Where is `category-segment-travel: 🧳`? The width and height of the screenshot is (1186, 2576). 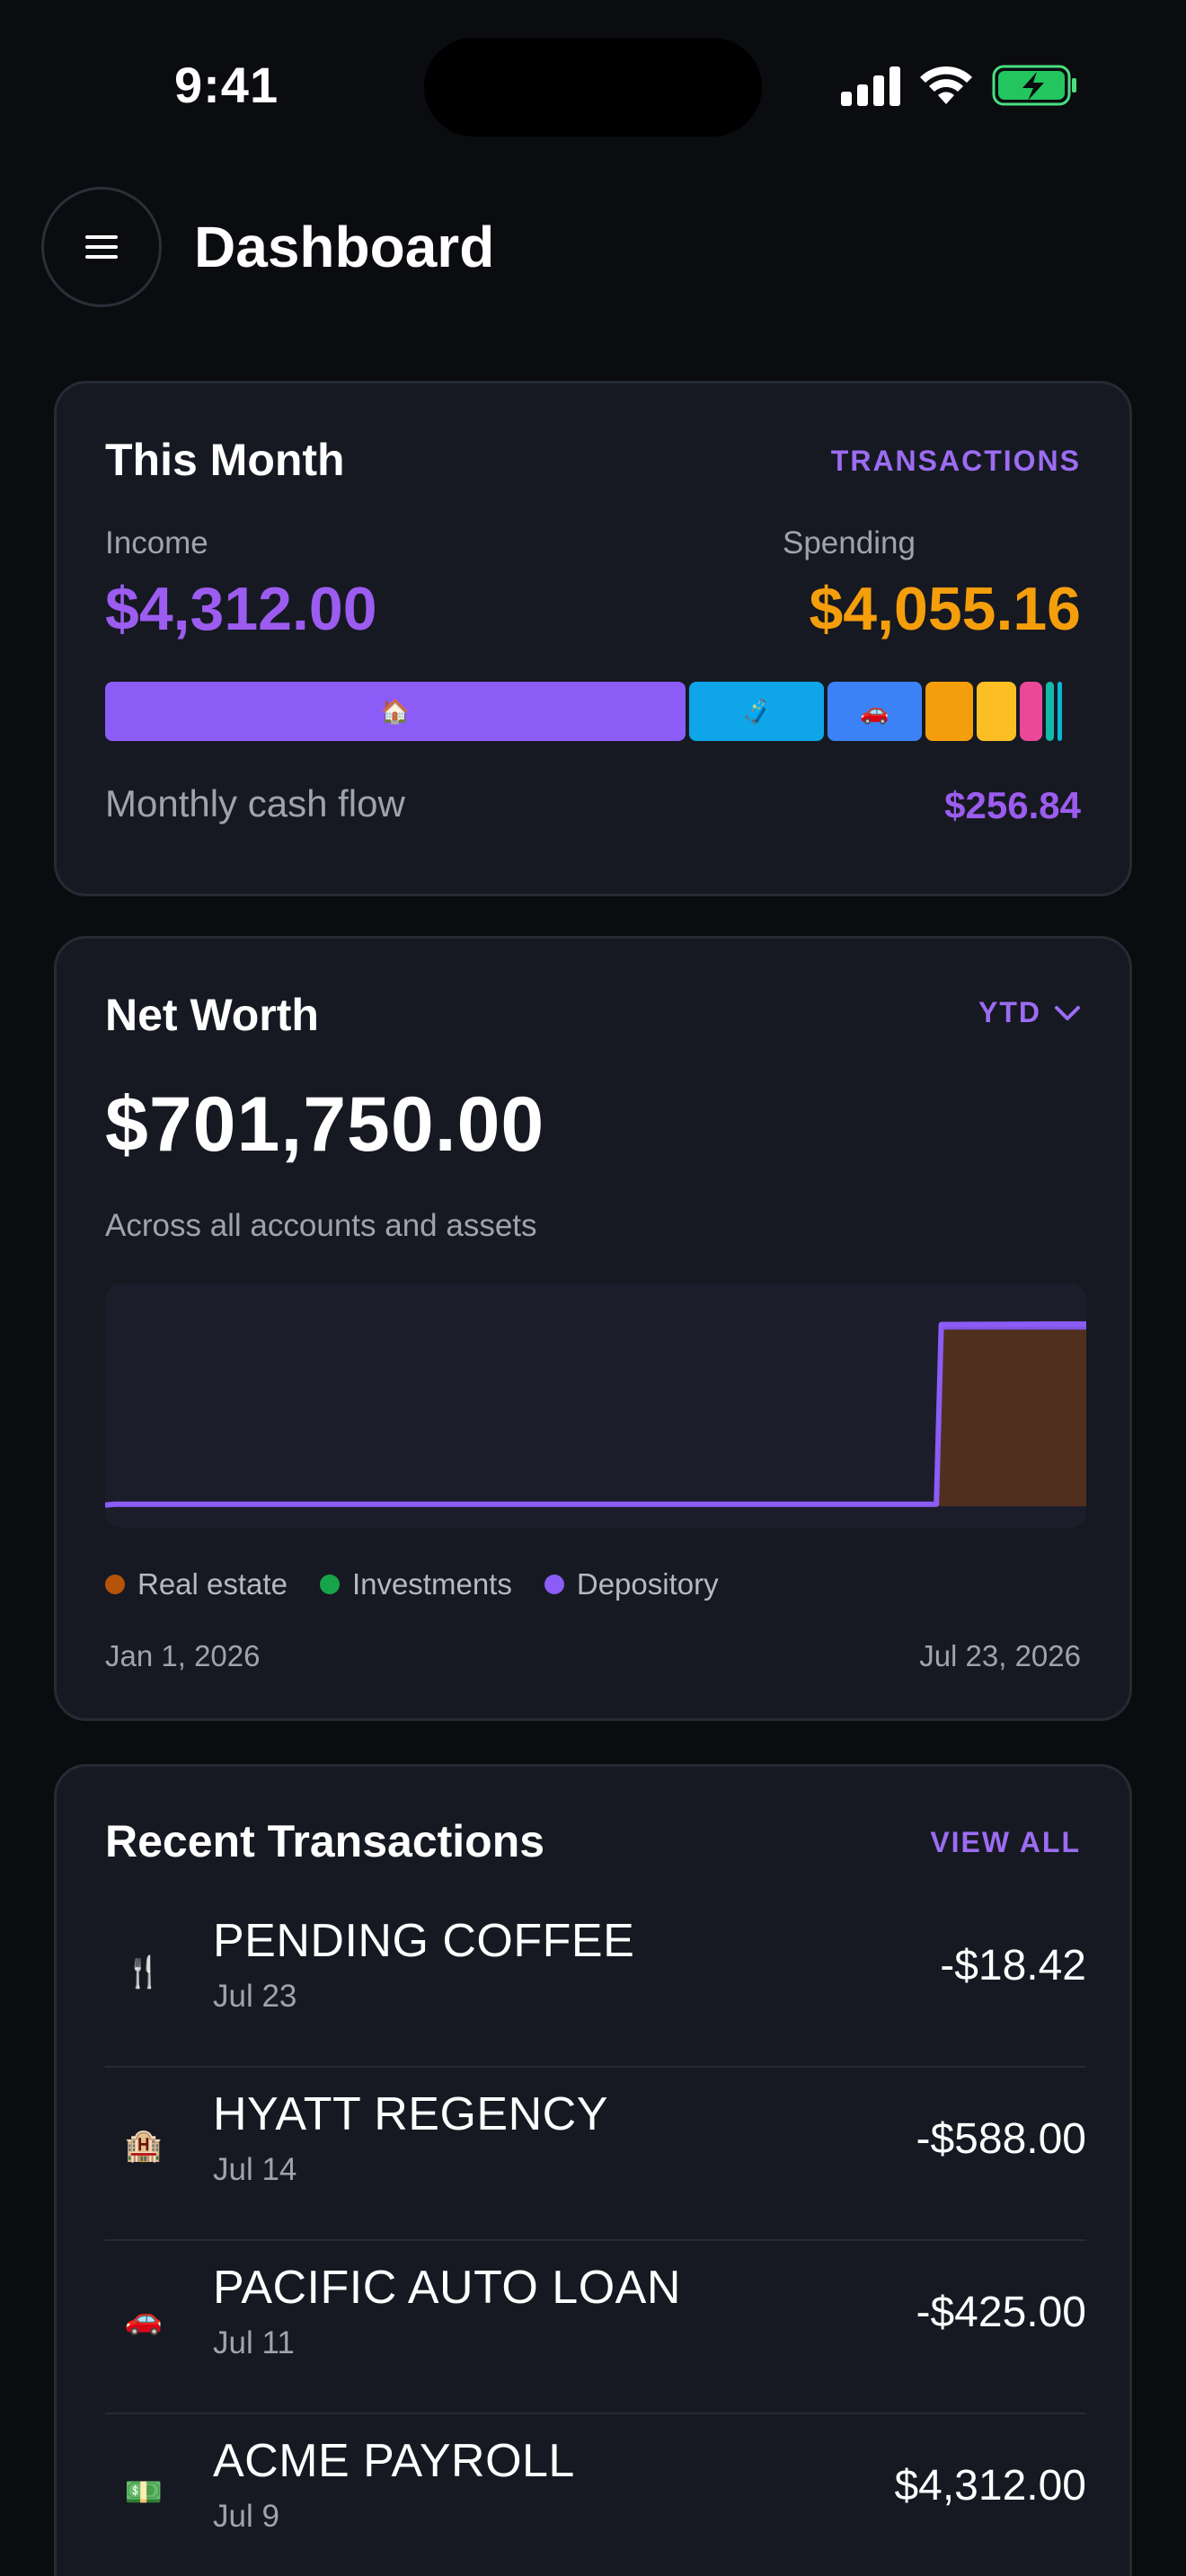 category-segment-travel: 🧳 is located at coordinates (756, 711).